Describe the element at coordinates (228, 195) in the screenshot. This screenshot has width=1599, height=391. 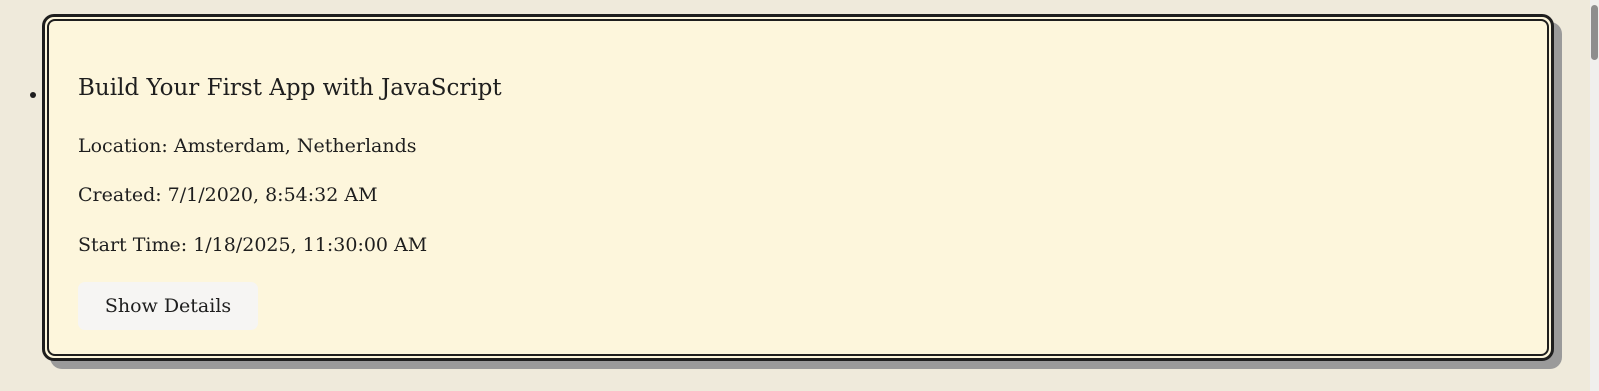
I see `event-created: Created: 7/1/2020, 8:54:32 AM` at that location.